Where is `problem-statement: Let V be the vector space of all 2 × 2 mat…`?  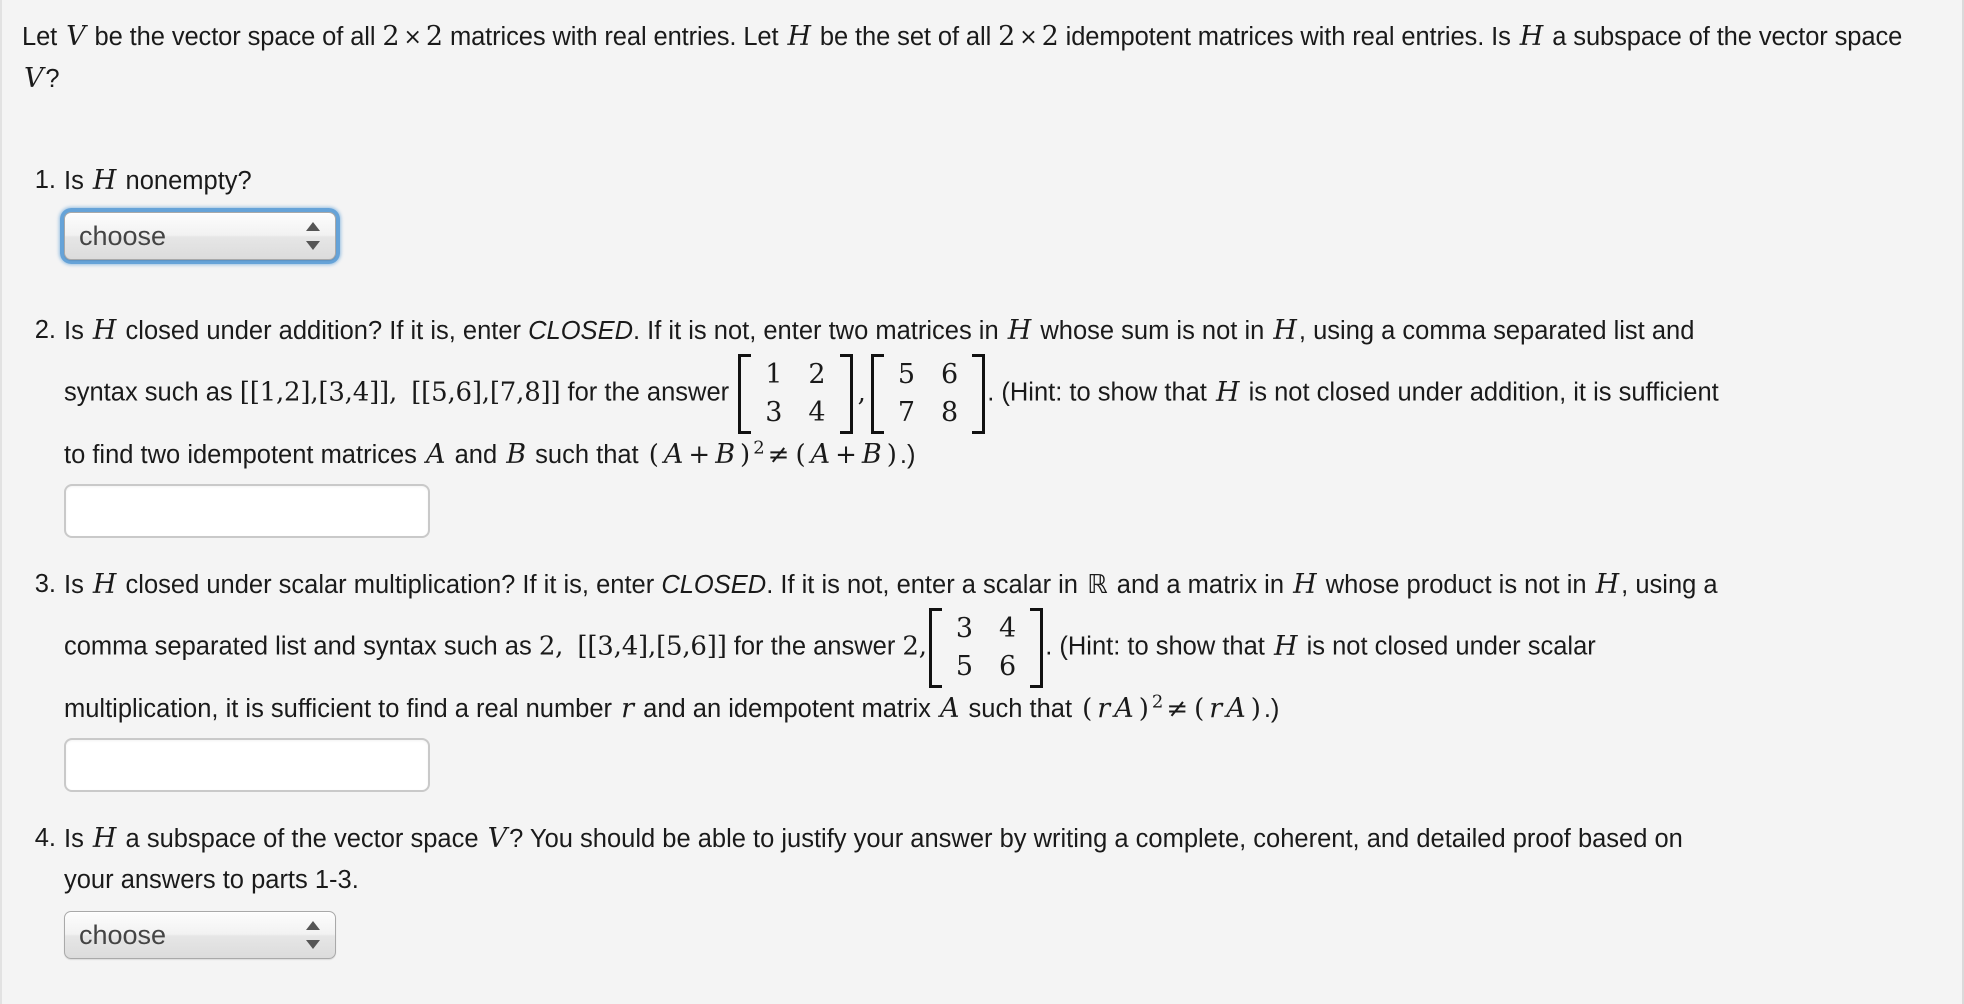 problem-statement: Let V be the vector space of all 2 × 2 mat… is located at coordinates (982, 58).